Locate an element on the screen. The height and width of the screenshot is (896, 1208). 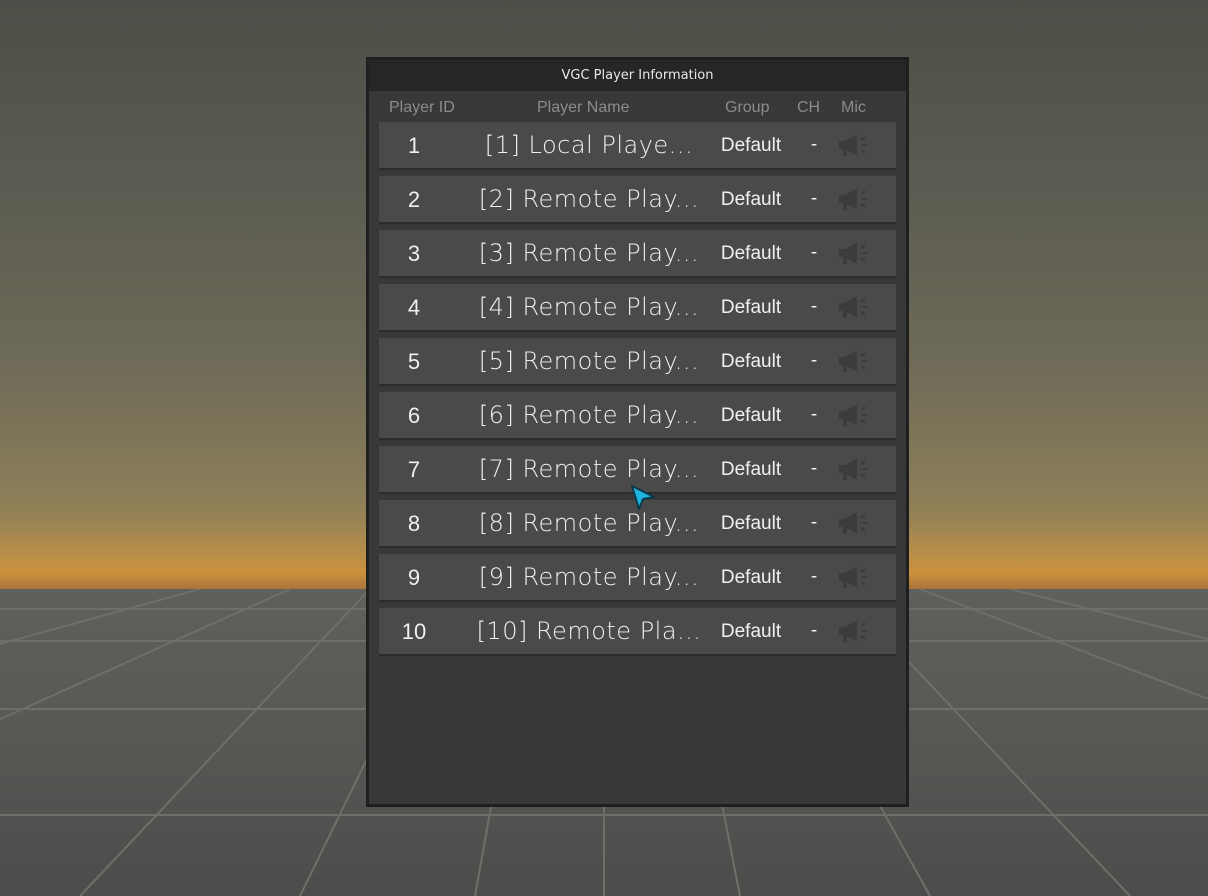
col-channel: CH is located at coordinates (809, 107).